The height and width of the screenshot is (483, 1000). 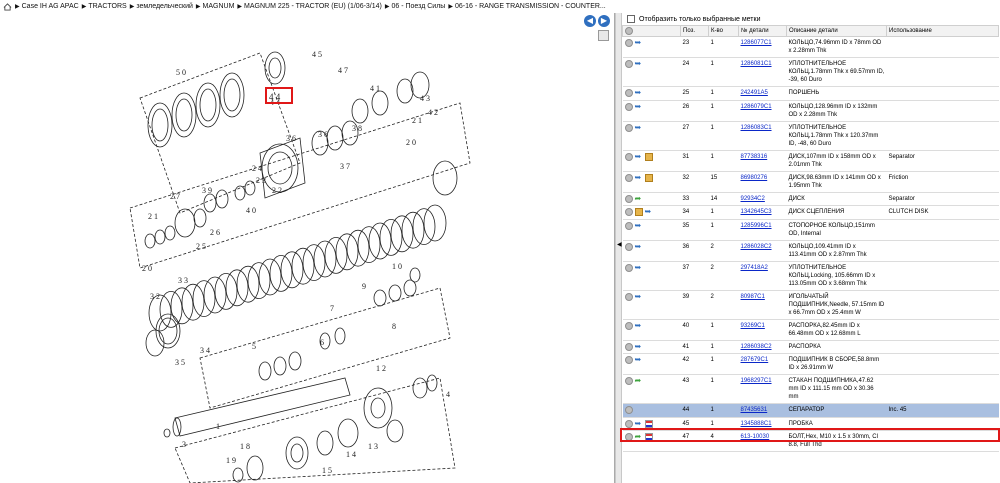 I want to click on part-number-link: 1342645C3, so click(x=756, y=212).